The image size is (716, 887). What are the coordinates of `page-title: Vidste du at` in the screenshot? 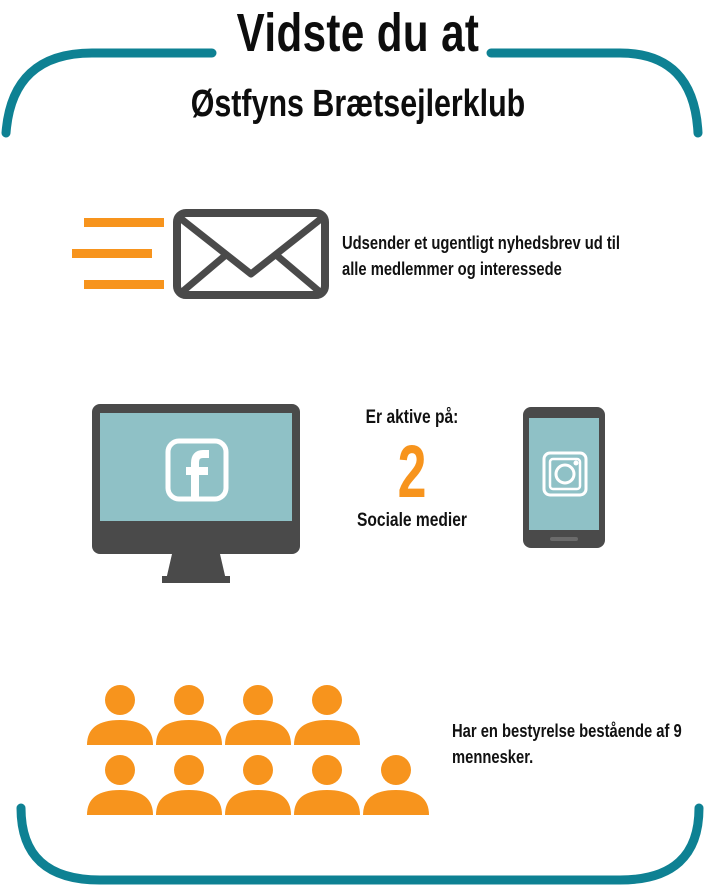 It's located at (358, 33).